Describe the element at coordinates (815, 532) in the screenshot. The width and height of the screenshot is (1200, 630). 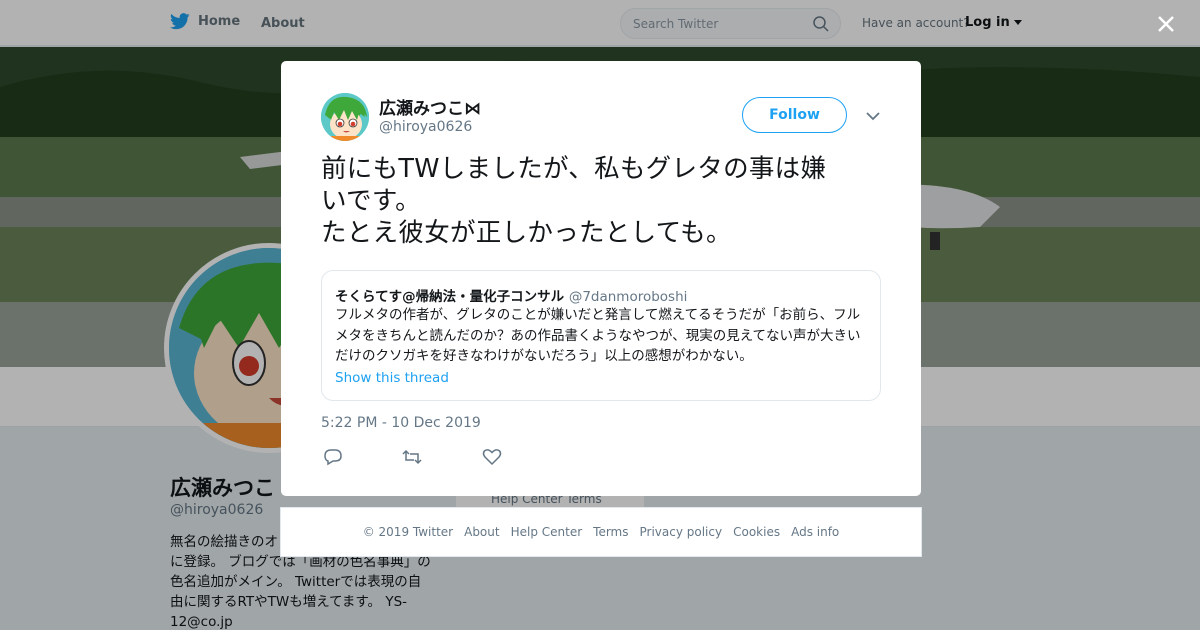
I see `footer-link-ads-info: Ads info` at that location.